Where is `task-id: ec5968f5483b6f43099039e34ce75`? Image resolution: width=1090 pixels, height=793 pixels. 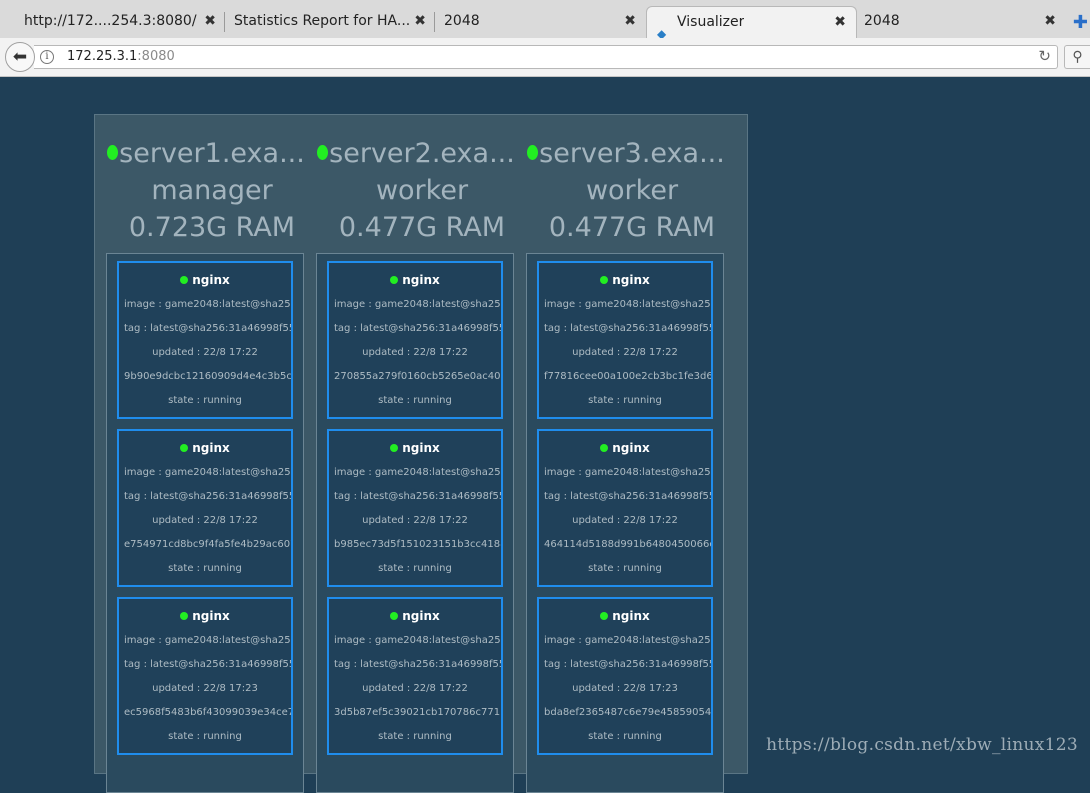
task-id: ec5968f5483b6f43099039e34ce75 is located at coordinates (208, 712).